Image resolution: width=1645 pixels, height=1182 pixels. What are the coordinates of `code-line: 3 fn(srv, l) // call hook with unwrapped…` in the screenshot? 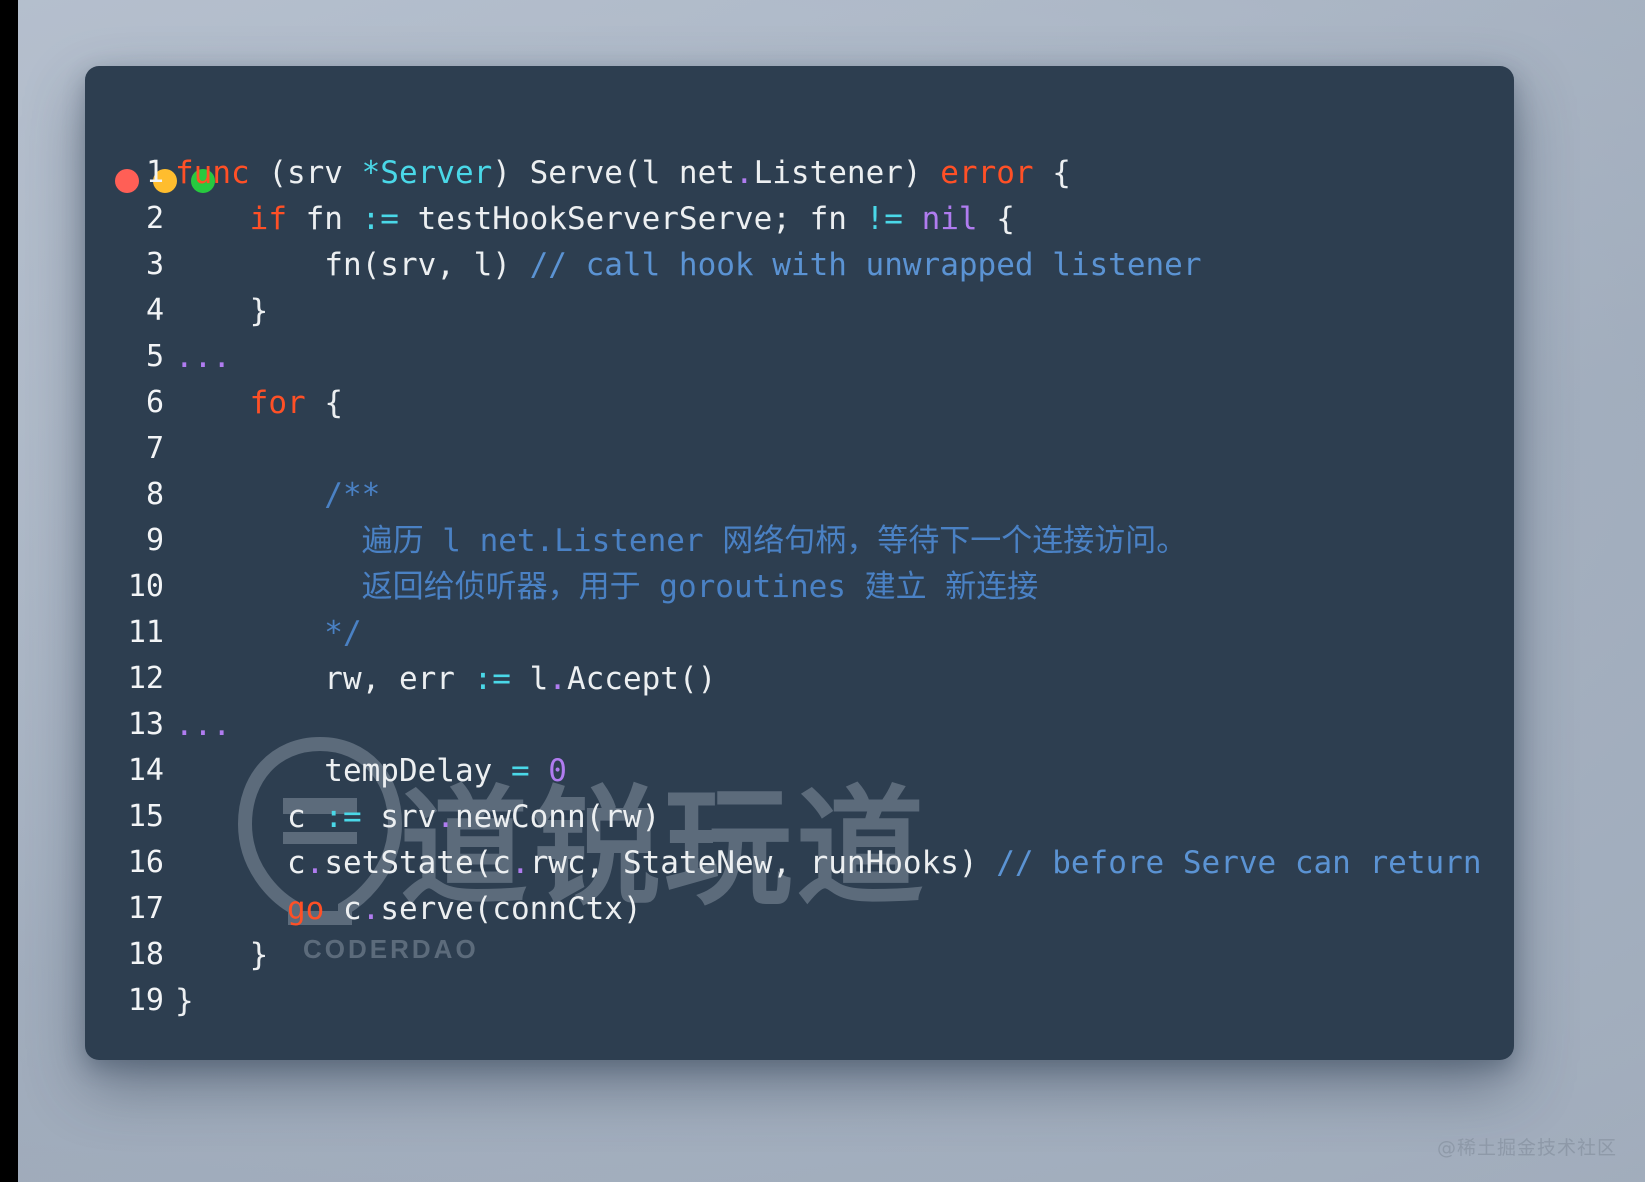 It's located at (799, 265).